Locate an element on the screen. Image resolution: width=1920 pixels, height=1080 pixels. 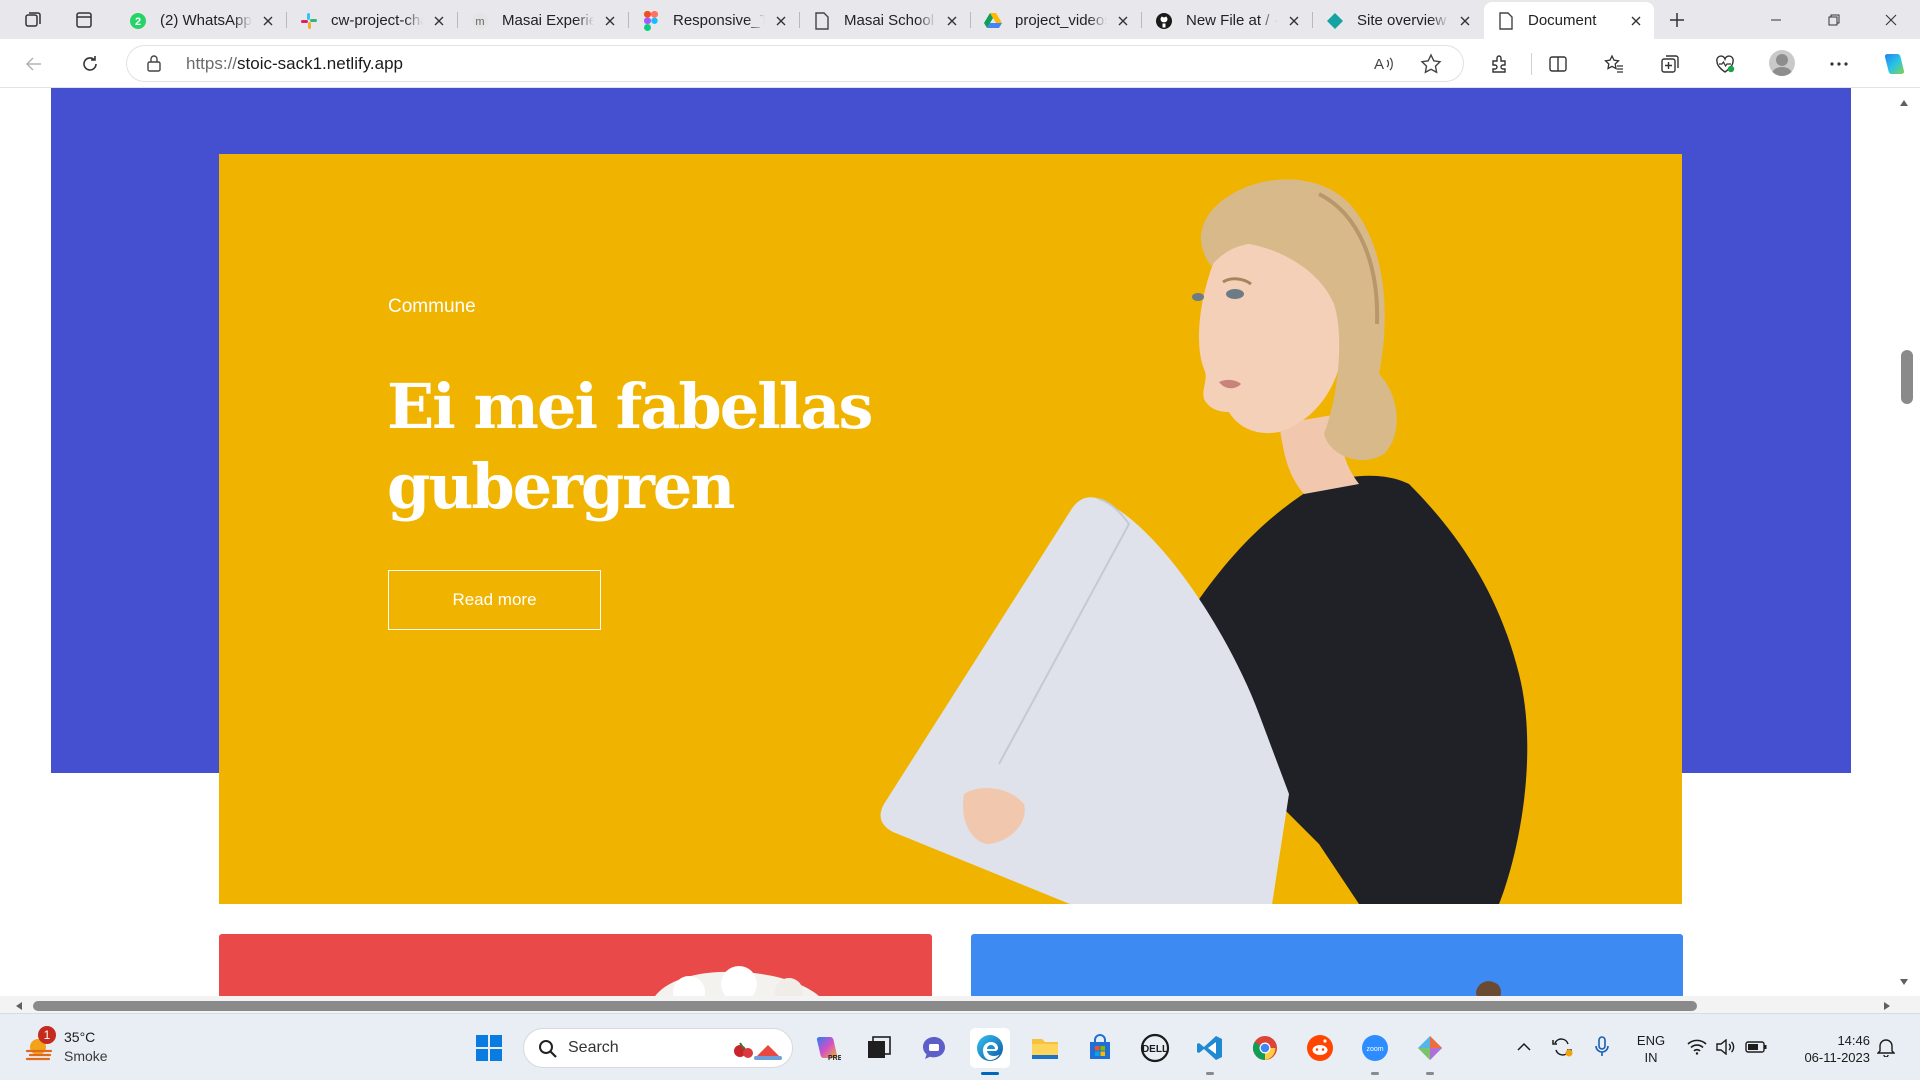
svg-text: DELL is located at coordinates (1155, 1049).